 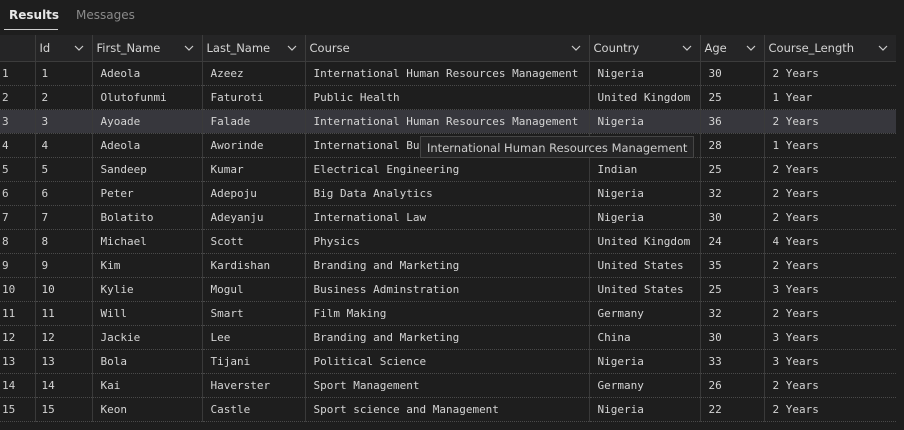 I want to click on id-cell: 7, so click(x=64, y=217).